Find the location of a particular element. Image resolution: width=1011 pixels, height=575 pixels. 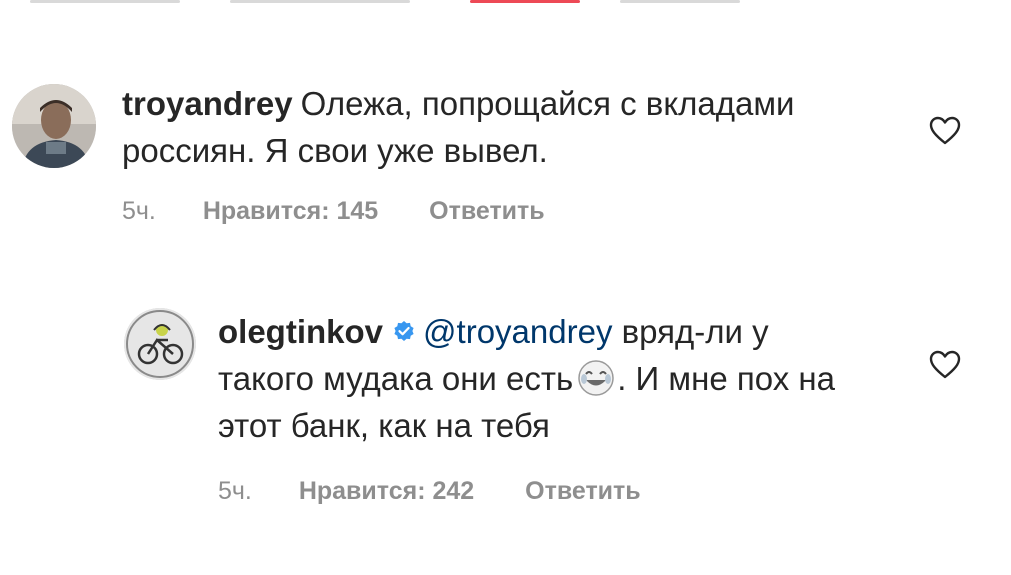

comment-meta: 5ч. Нравится: 145 Ответить is located at coordinates (333, 211).